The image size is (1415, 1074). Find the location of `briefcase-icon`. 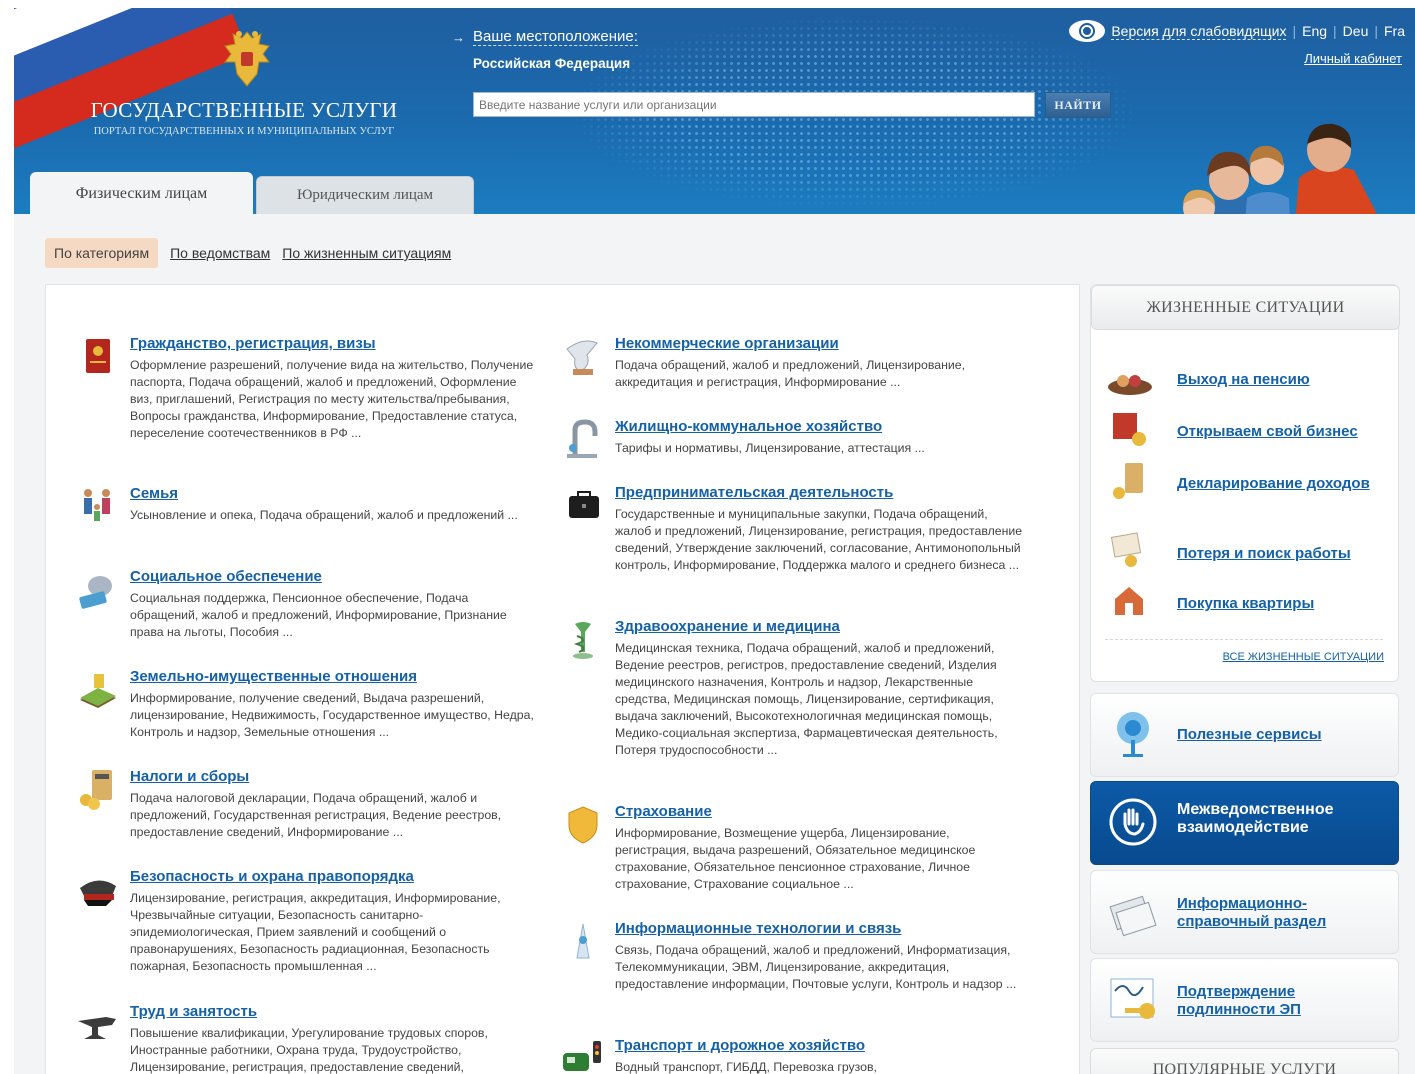

briefcase-icon is located at coordinates (584, 504).